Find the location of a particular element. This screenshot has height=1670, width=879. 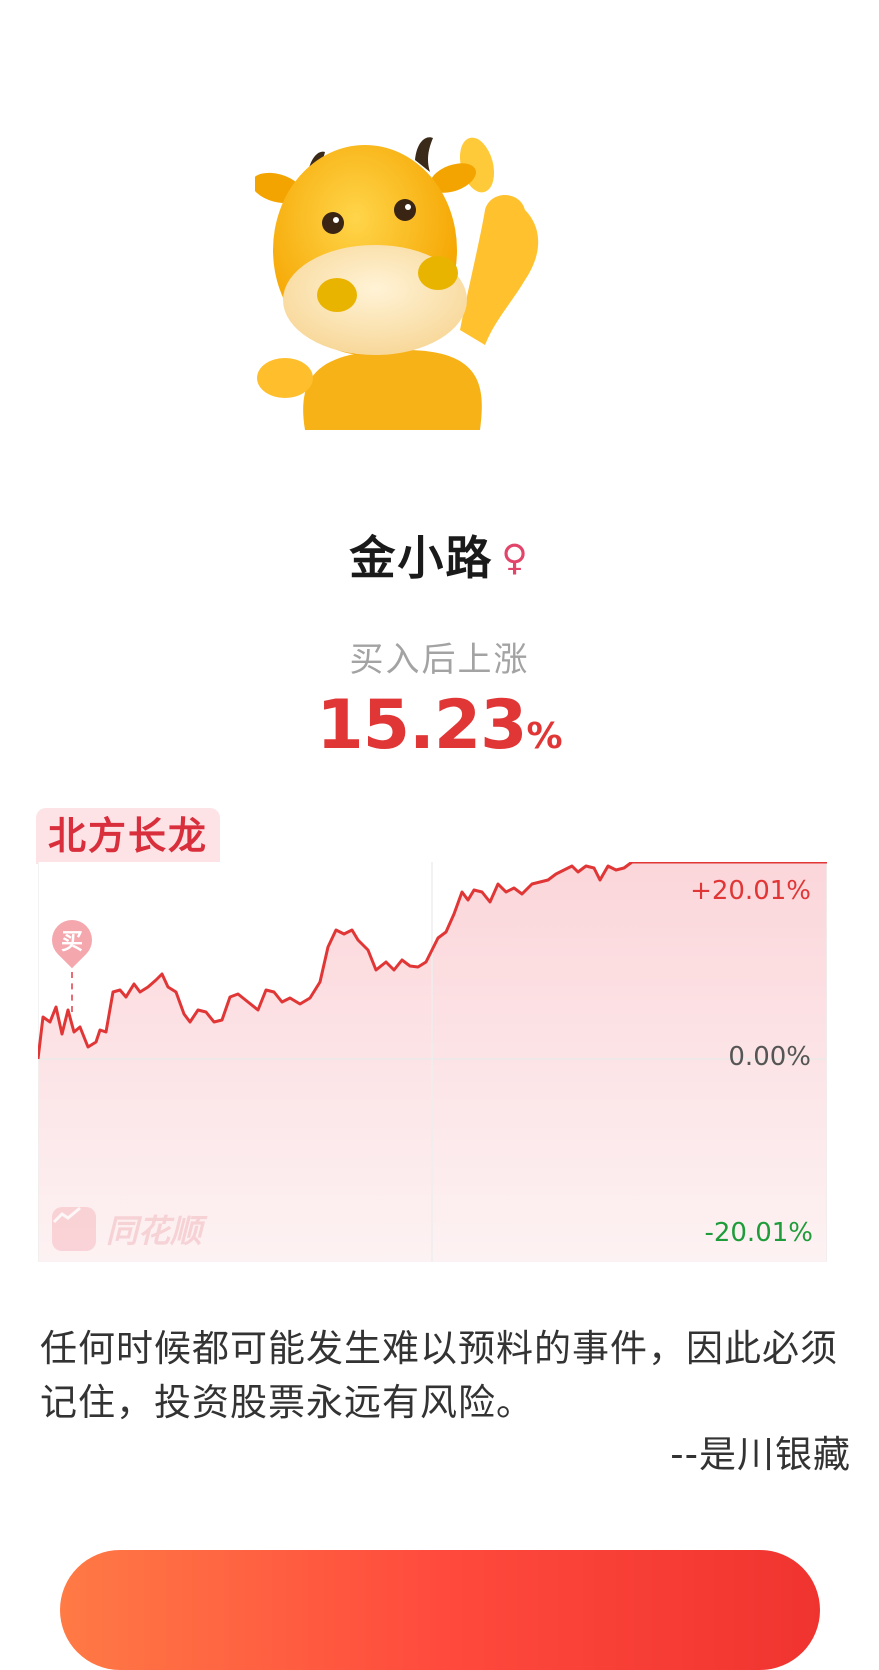

buy-marker-label: 买 is located at coordinates (71, 942).